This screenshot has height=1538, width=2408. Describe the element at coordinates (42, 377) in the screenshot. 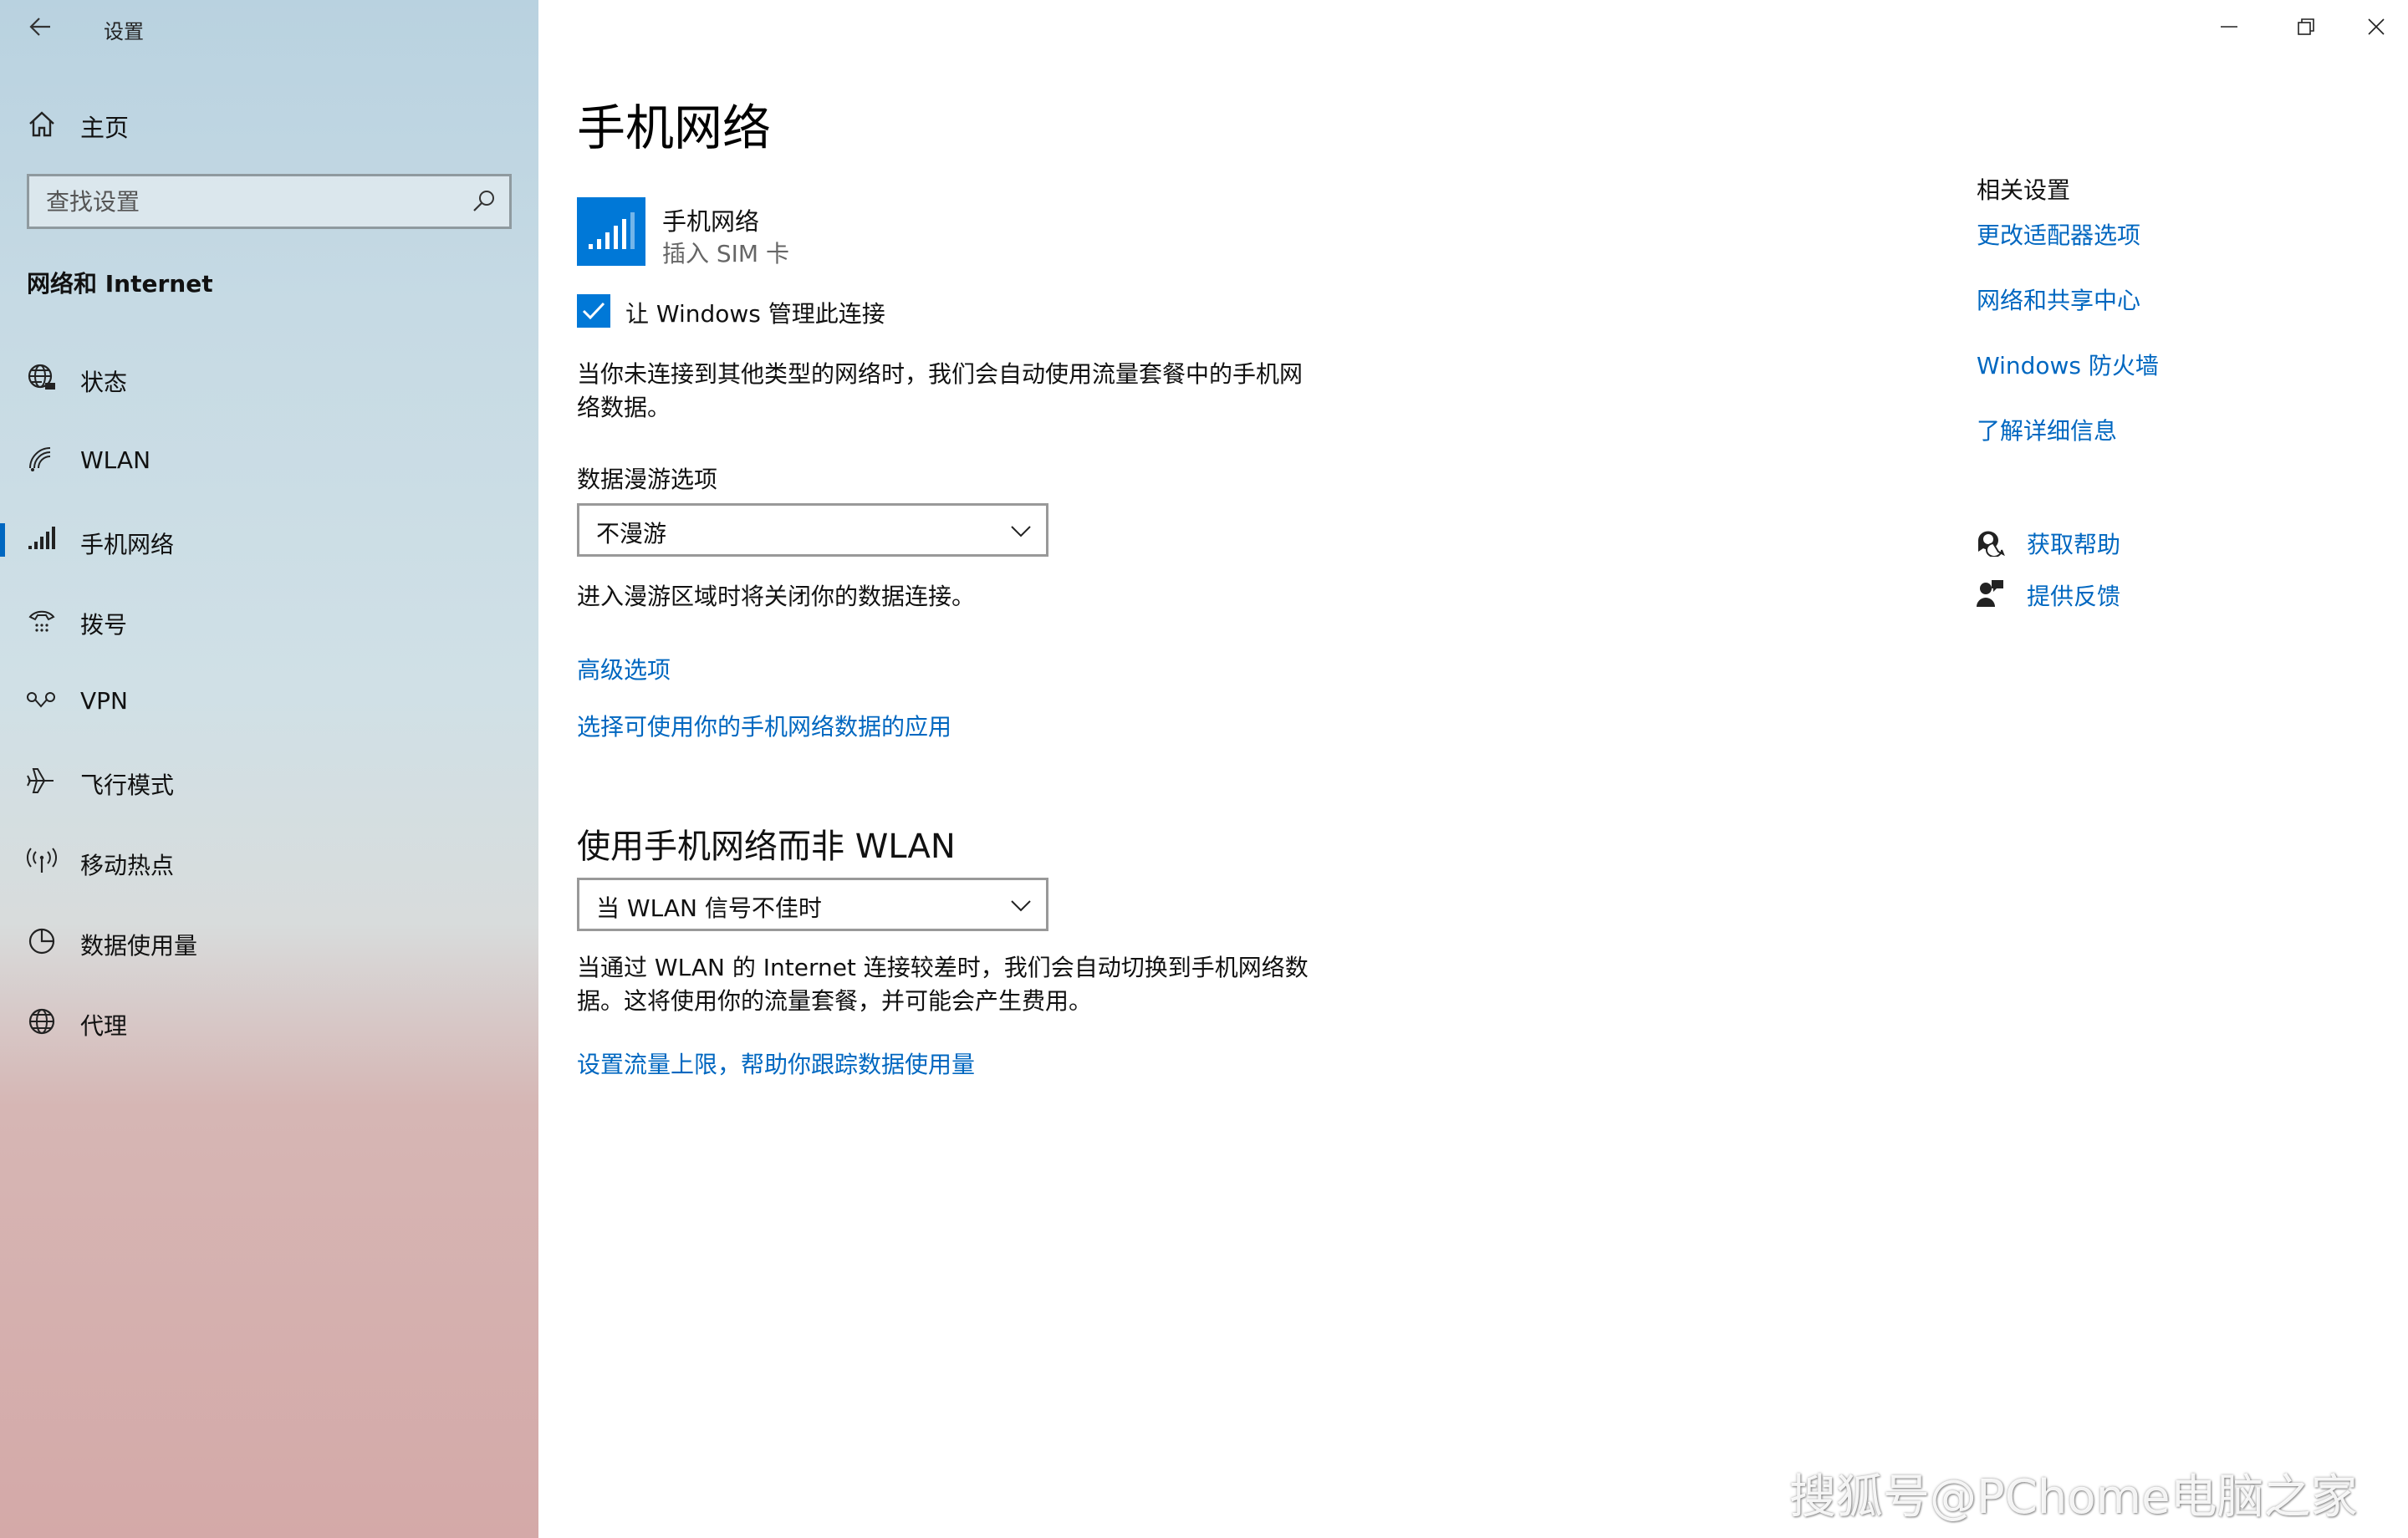

I see `globe-status-icon` at that location.